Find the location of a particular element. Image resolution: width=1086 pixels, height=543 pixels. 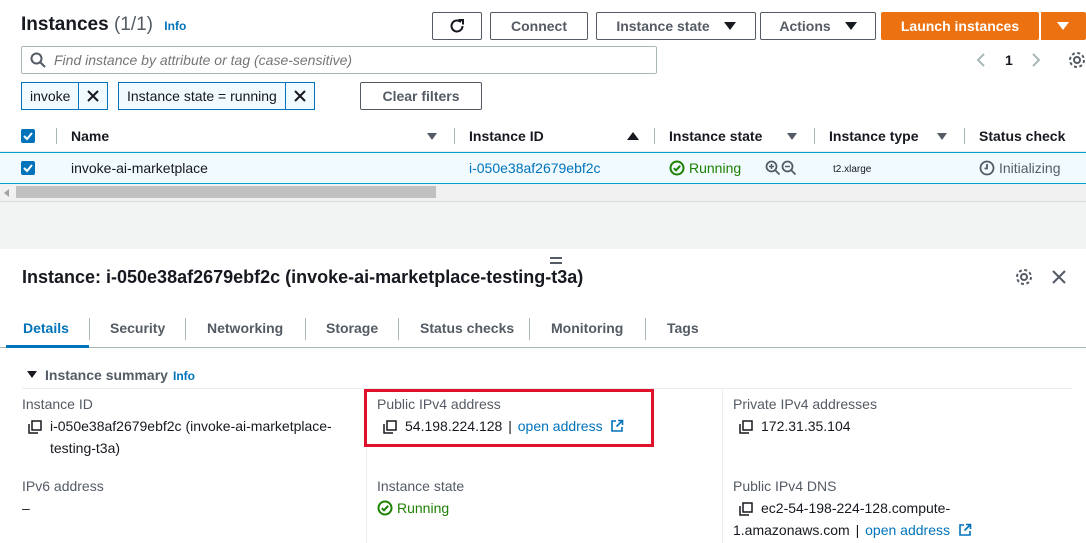

scrollbar-thumb is located at coordinates (226, 192).